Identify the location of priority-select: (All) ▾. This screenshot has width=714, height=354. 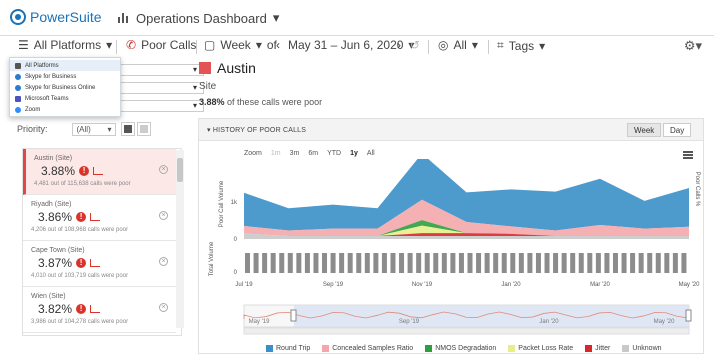
(93, 129).